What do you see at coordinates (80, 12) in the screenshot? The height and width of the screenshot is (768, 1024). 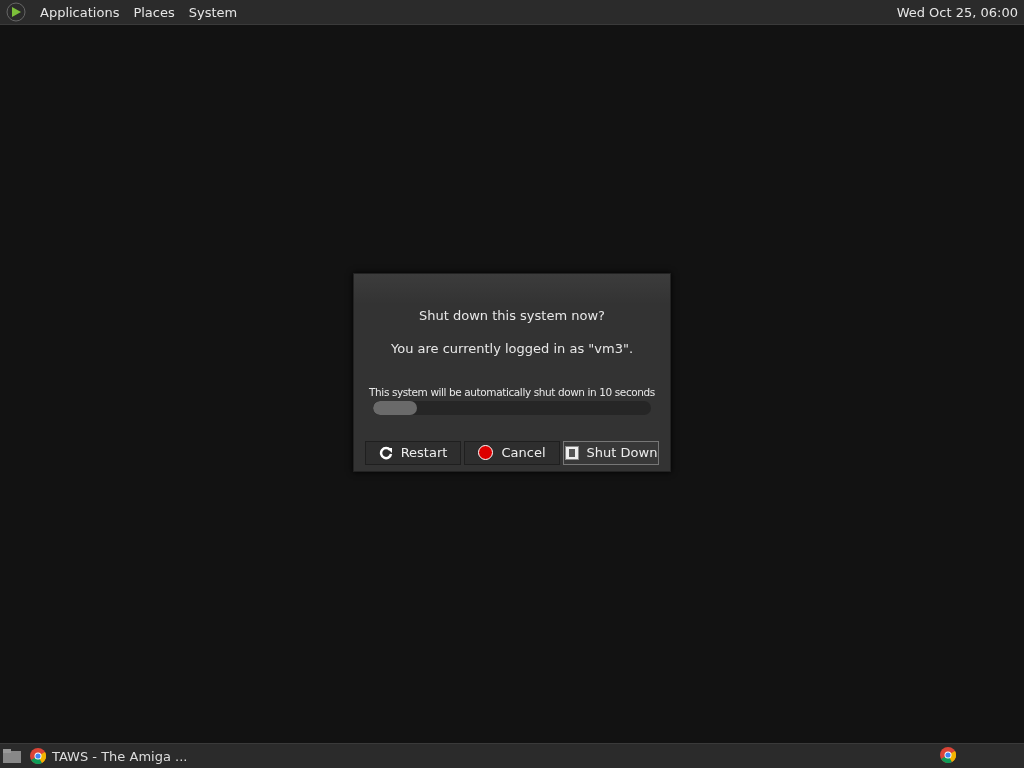 I see `menu-item: Applications` at bounding box center [80, 12].